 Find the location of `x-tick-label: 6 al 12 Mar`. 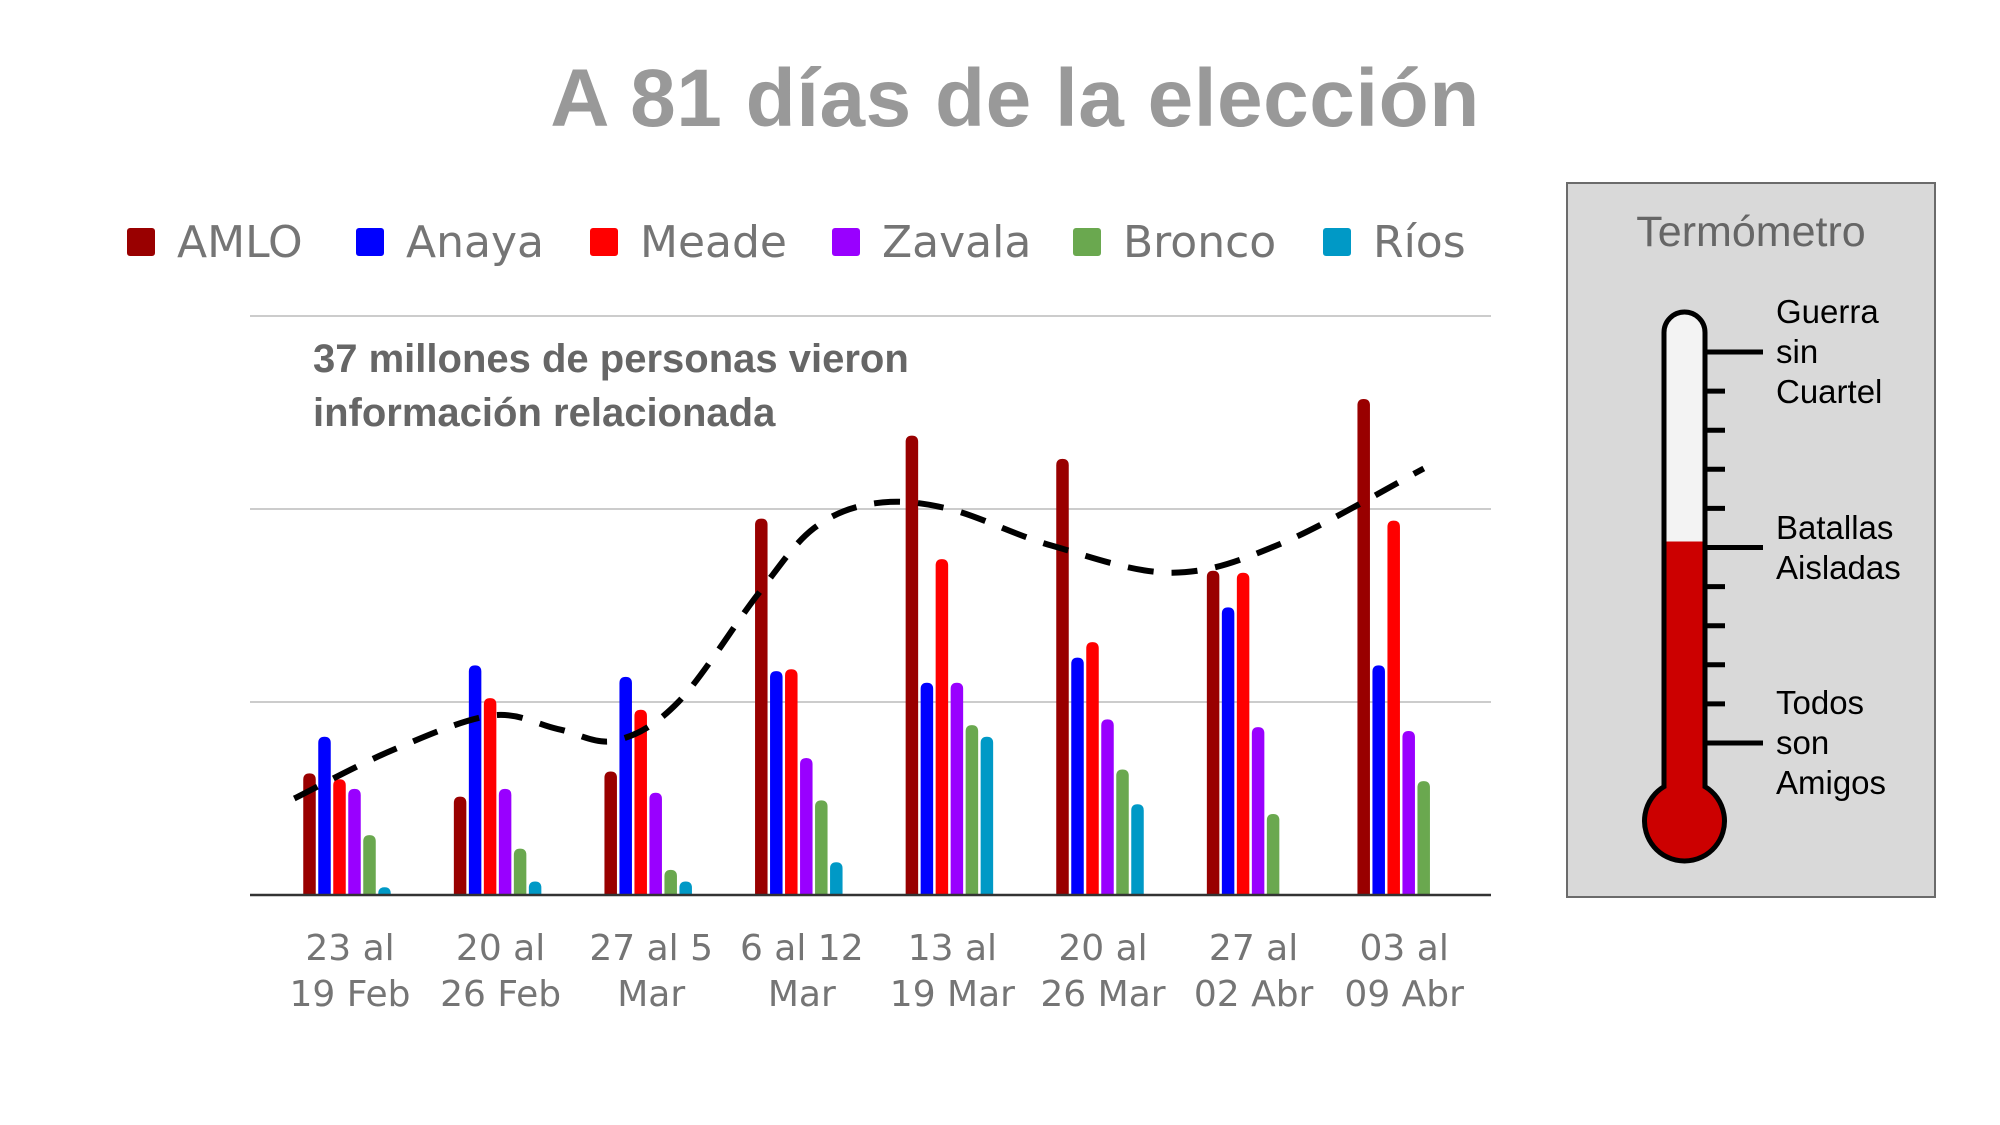

x-tick-label: 6 al 12 Mar is located at coordinates (802, 971).